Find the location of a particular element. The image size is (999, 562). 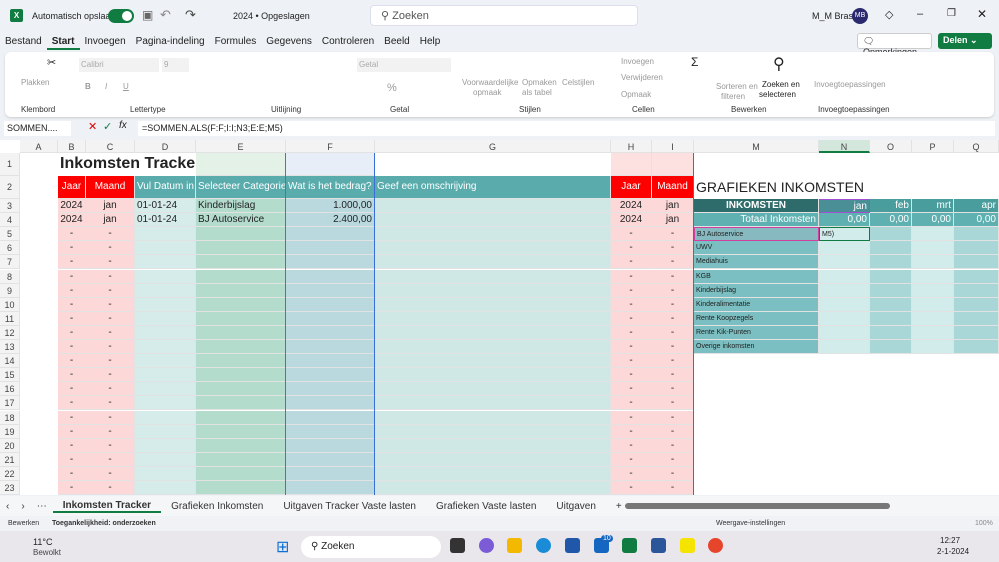

row-header: 16 is located at coordinates (10, 389).